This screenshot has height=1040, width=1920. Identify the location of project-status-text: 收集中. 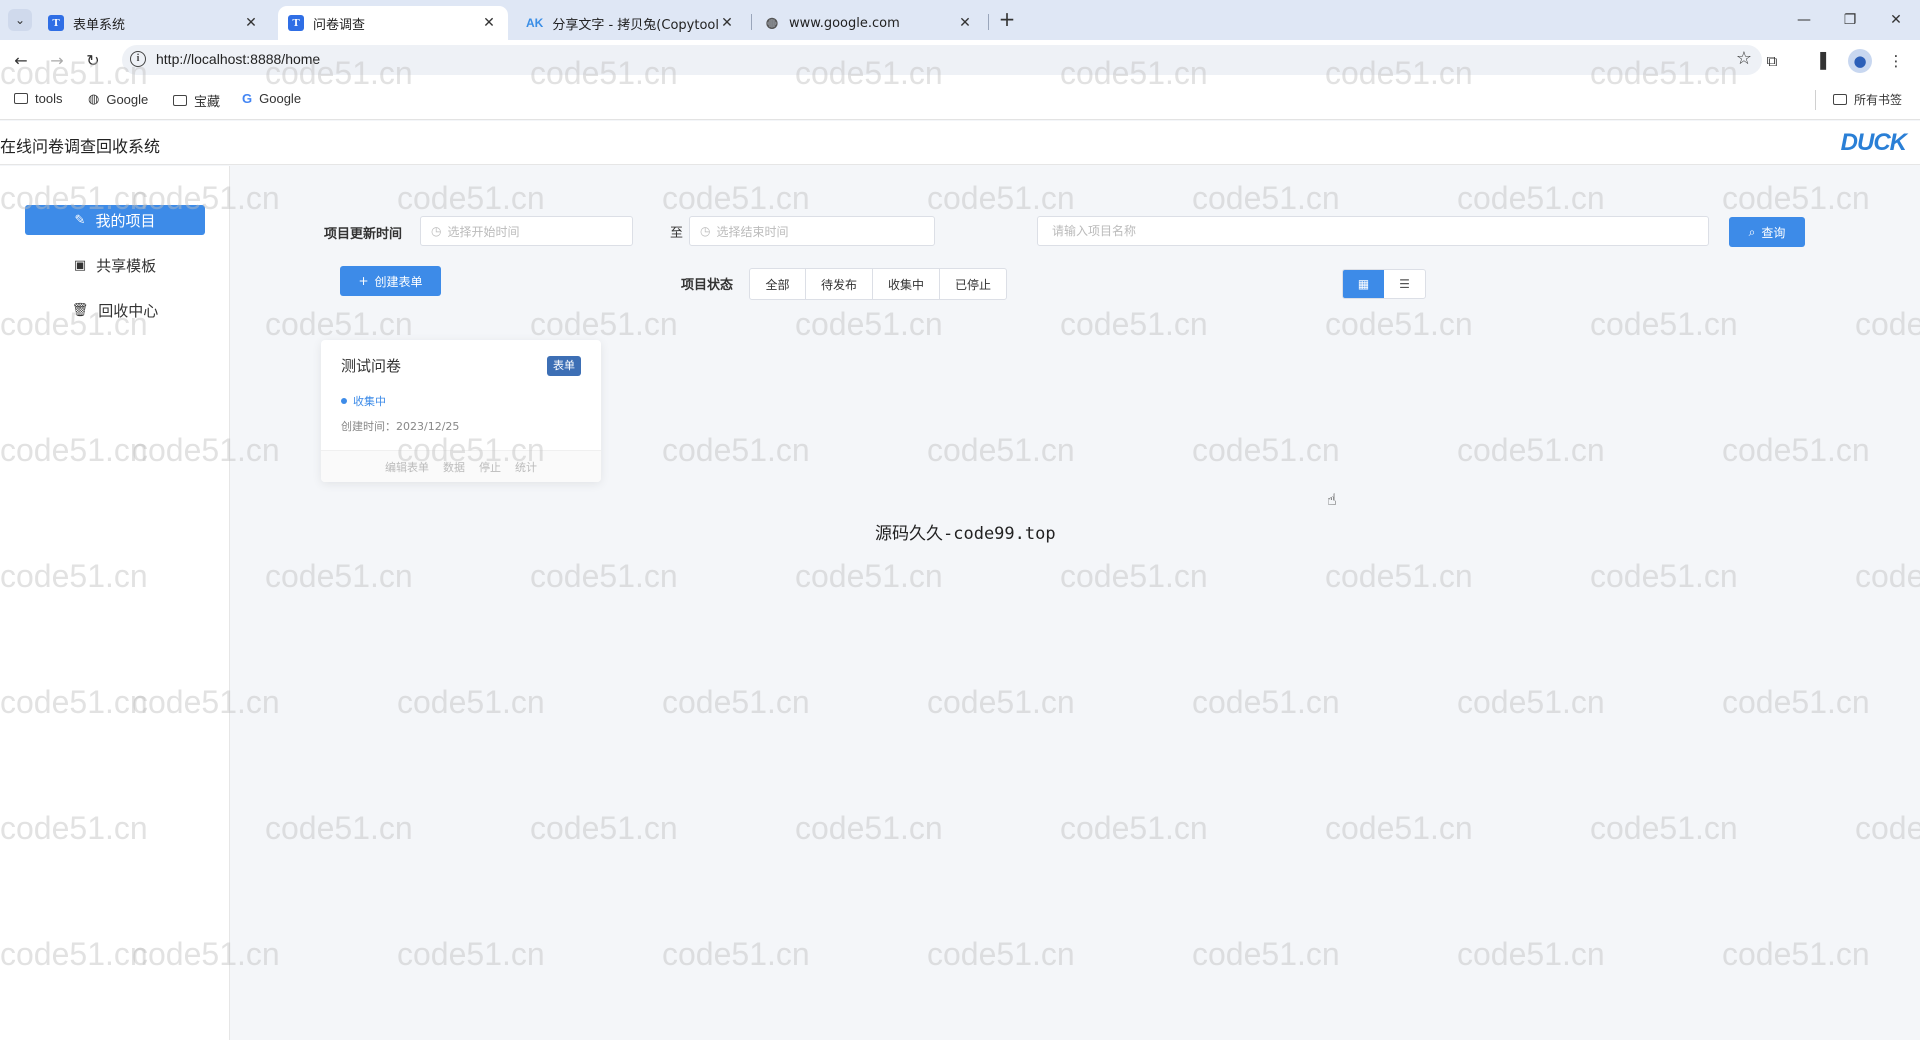
(369, 401).